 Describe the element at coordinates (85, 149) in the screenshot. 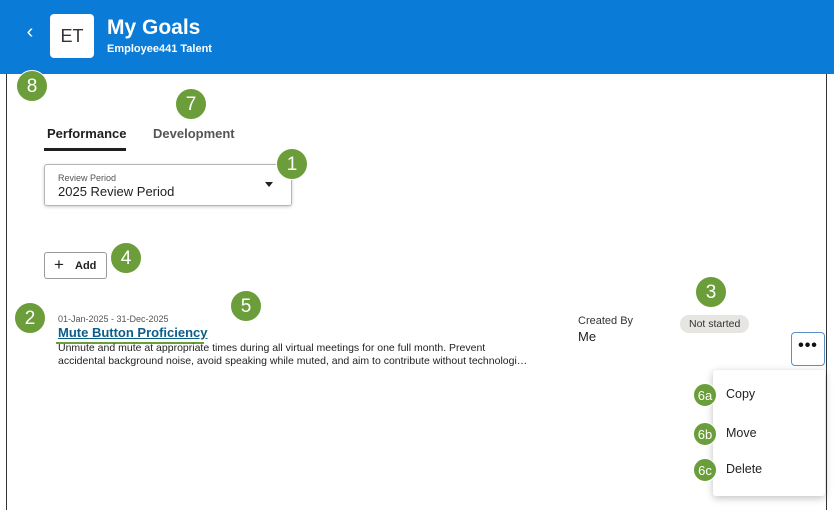

I see `active-tab-indicator` at that location.